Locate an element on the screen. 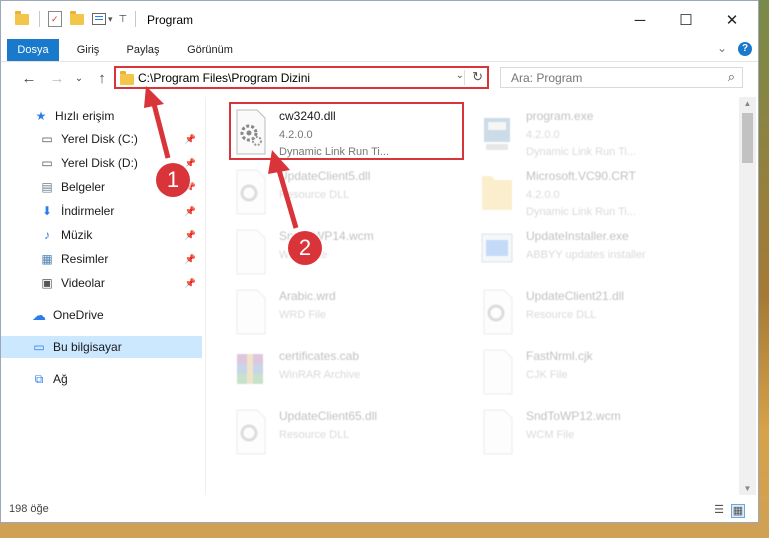 This screenshot has height=538, width=769. up-button: ↑ is located at coordinates (102, 78).